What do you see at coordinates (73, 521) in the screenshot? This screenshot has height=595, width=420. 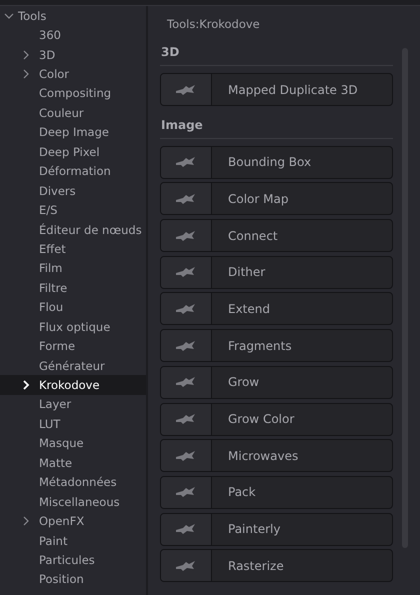 I see `tree-item: OpenFX` at bounding box center [73, 521].